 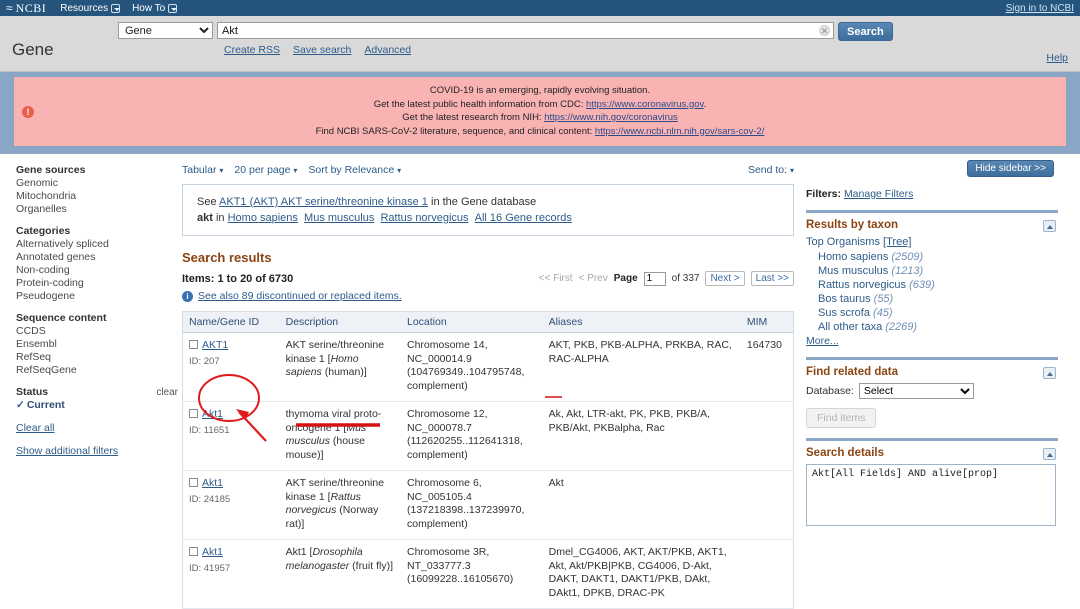 I want to click on check-icon: ✓, so click(x=20, y=405).